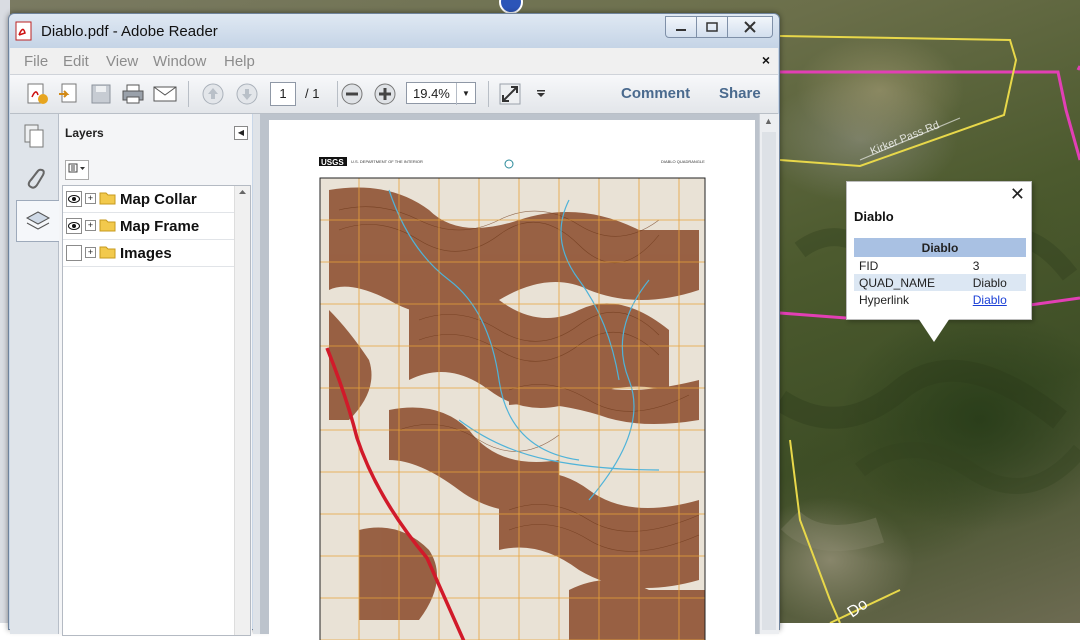 This screenshot has width=1080, height=640. I want to click on pane-splitter, so click(256, 374).